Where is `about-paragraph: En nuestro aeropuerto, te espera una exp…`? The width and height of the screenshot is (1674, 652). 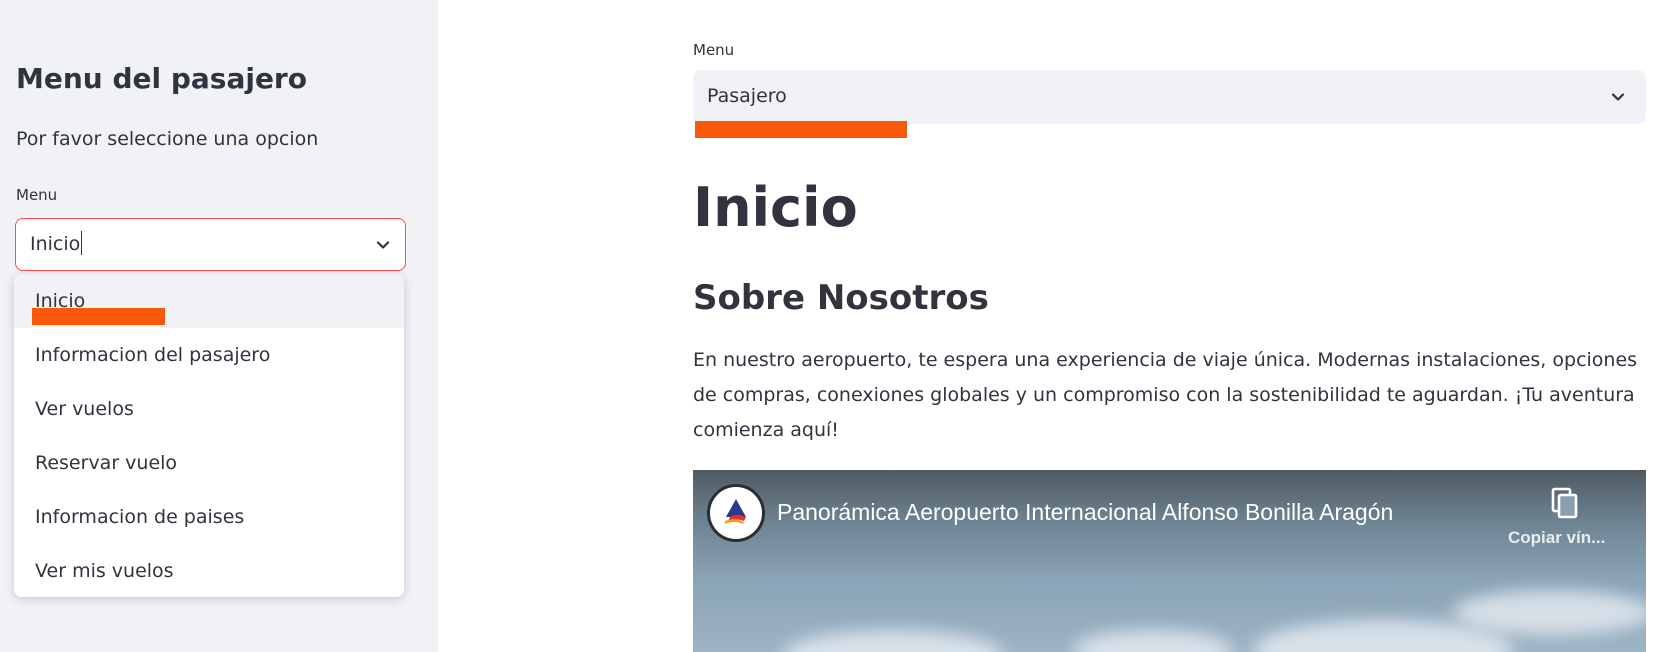 about-paragraph: En nuestro aeropuerto, te espera una exp… is located at coordinates (1165, 395).